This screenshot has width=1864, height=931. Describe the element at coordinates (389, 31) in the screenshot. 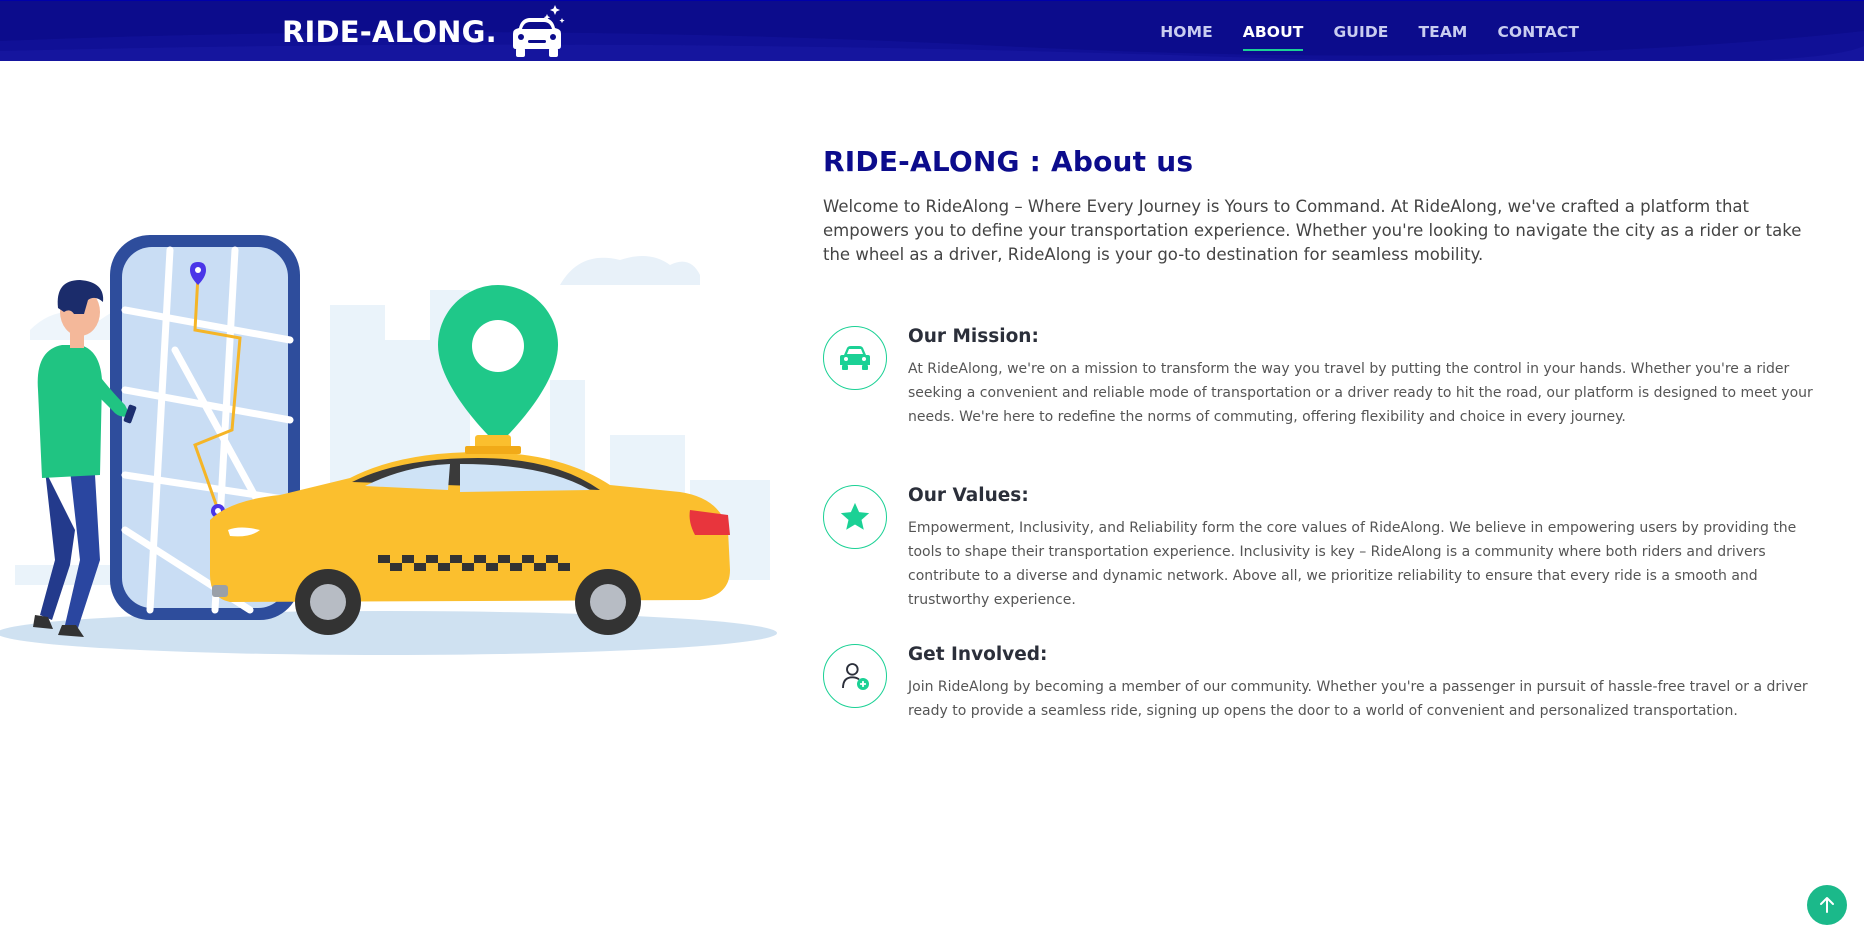

I see `brand-name: RIDE-ALONG.` at that location.